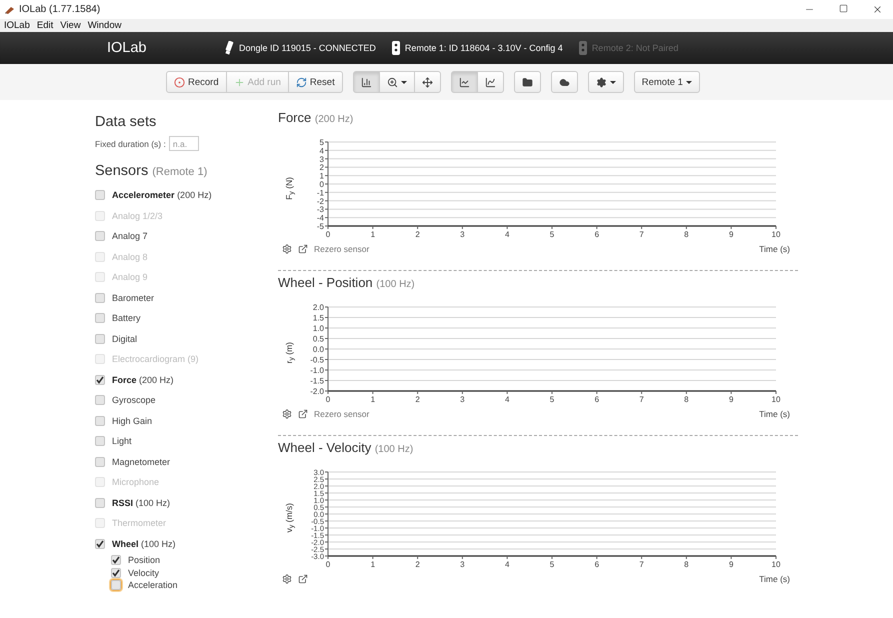 The width and height of the screenshot is (893, 618). I want to click on caret-icon, so click(403, 82).